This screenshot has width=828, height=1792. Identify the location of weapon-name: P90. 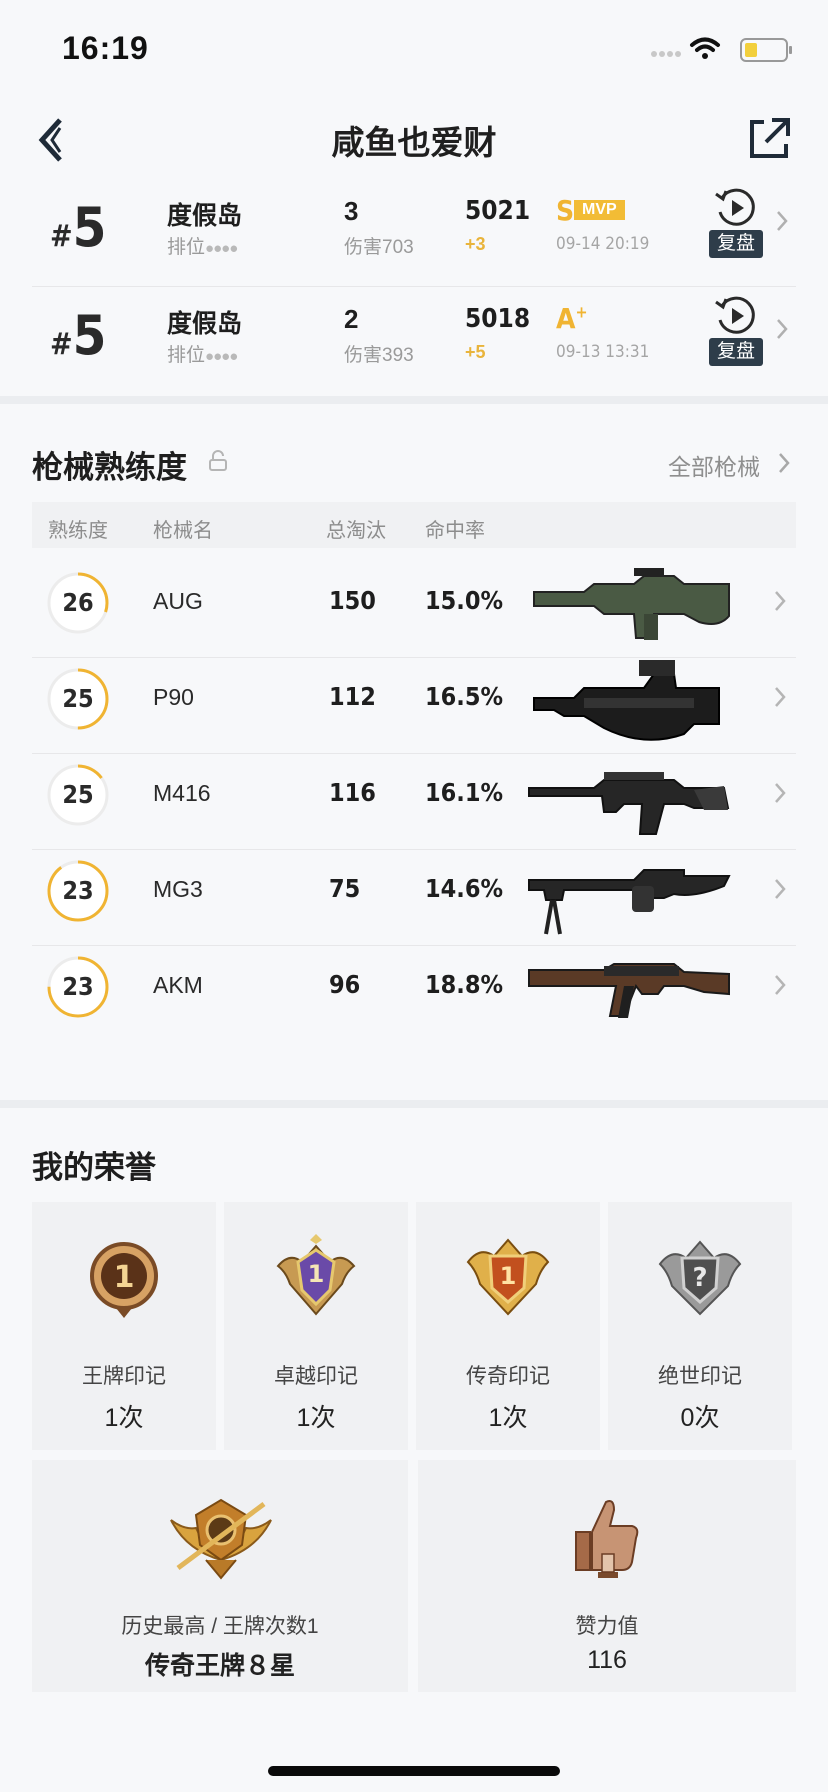
(173, 697).